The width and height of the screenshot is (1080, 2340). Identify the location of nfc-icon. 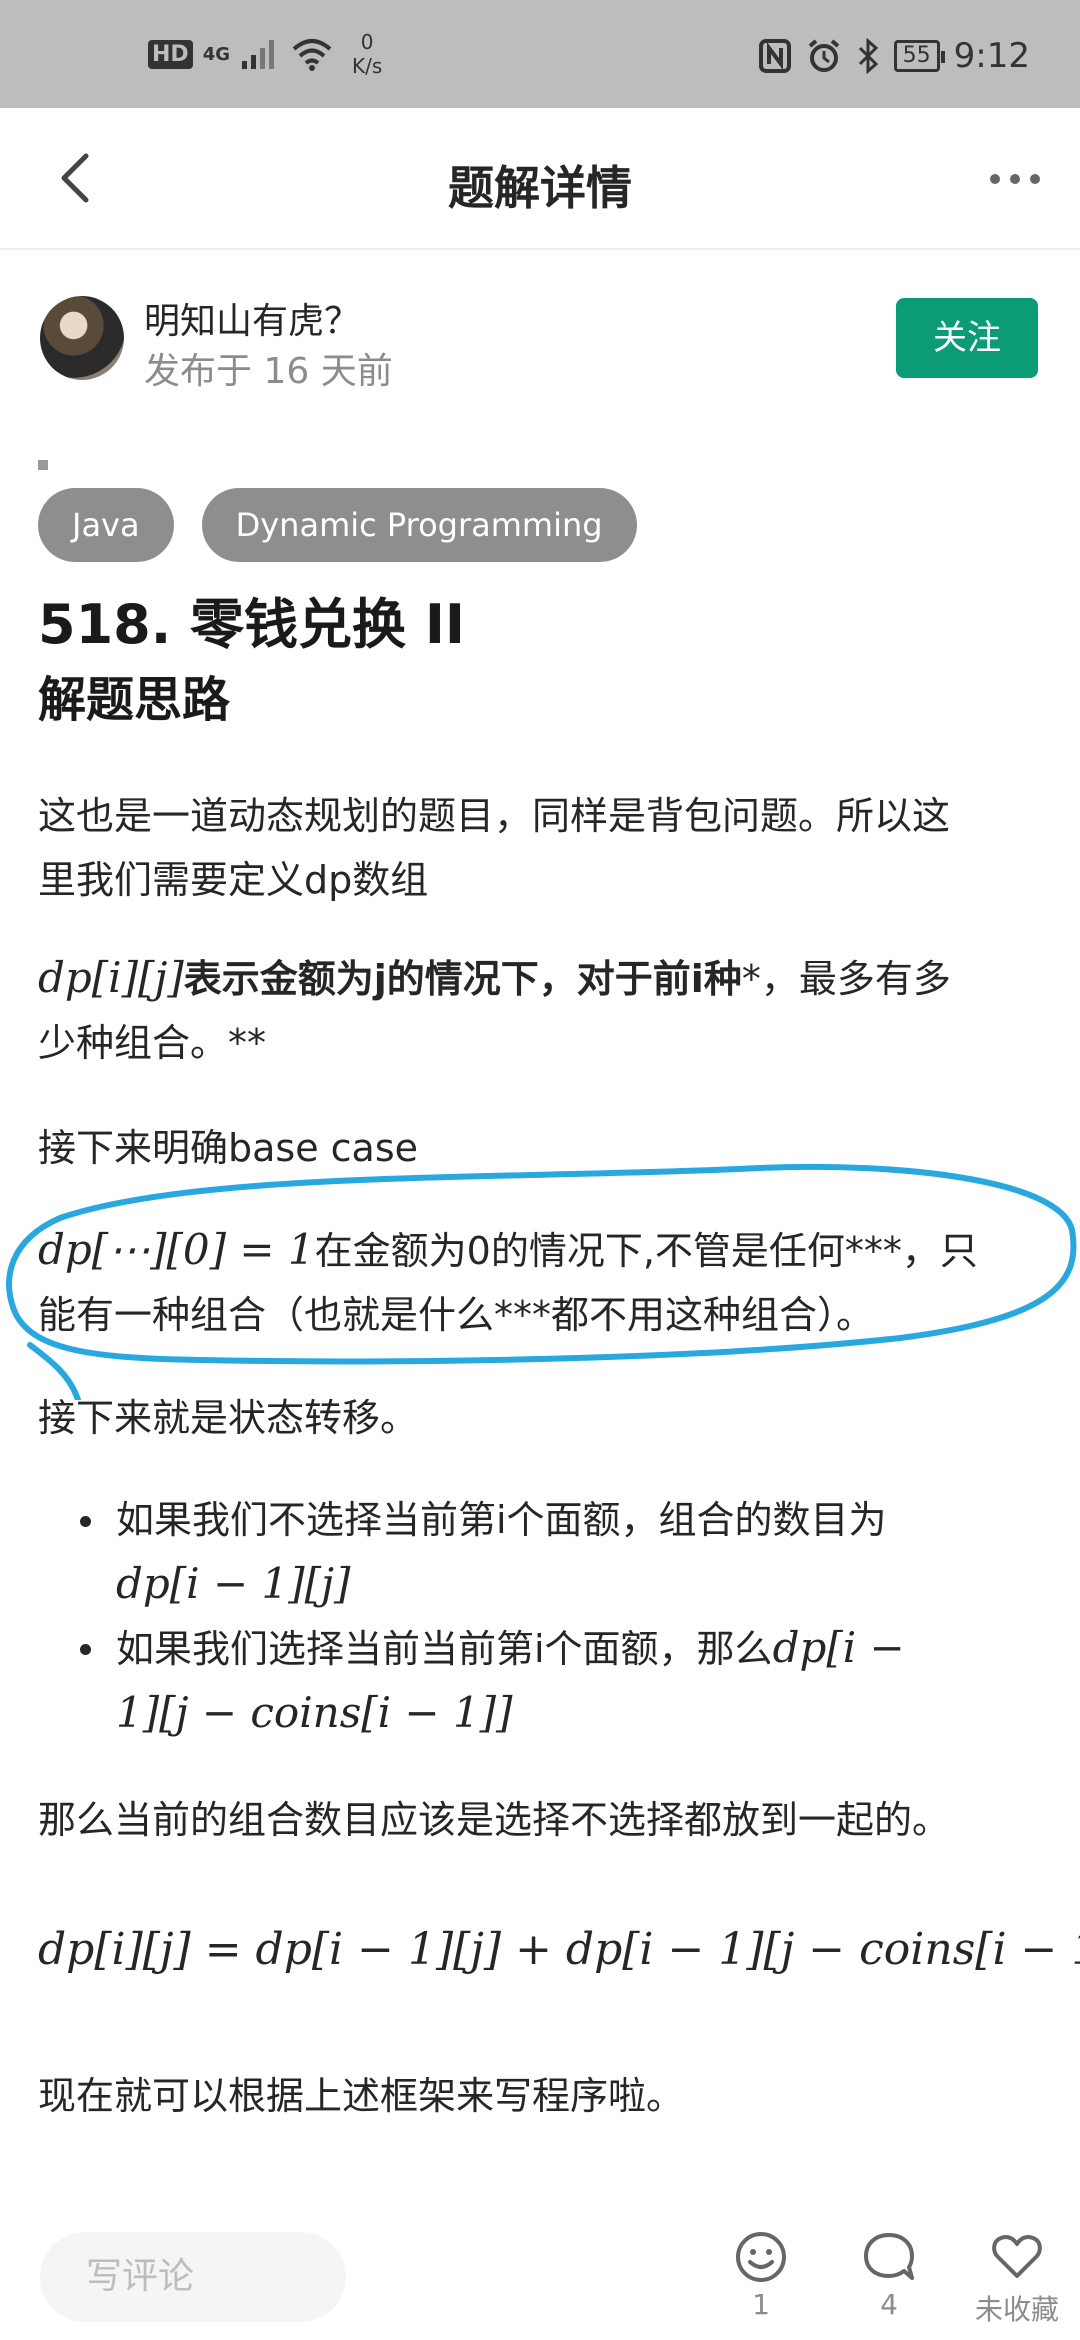
(774, 56).